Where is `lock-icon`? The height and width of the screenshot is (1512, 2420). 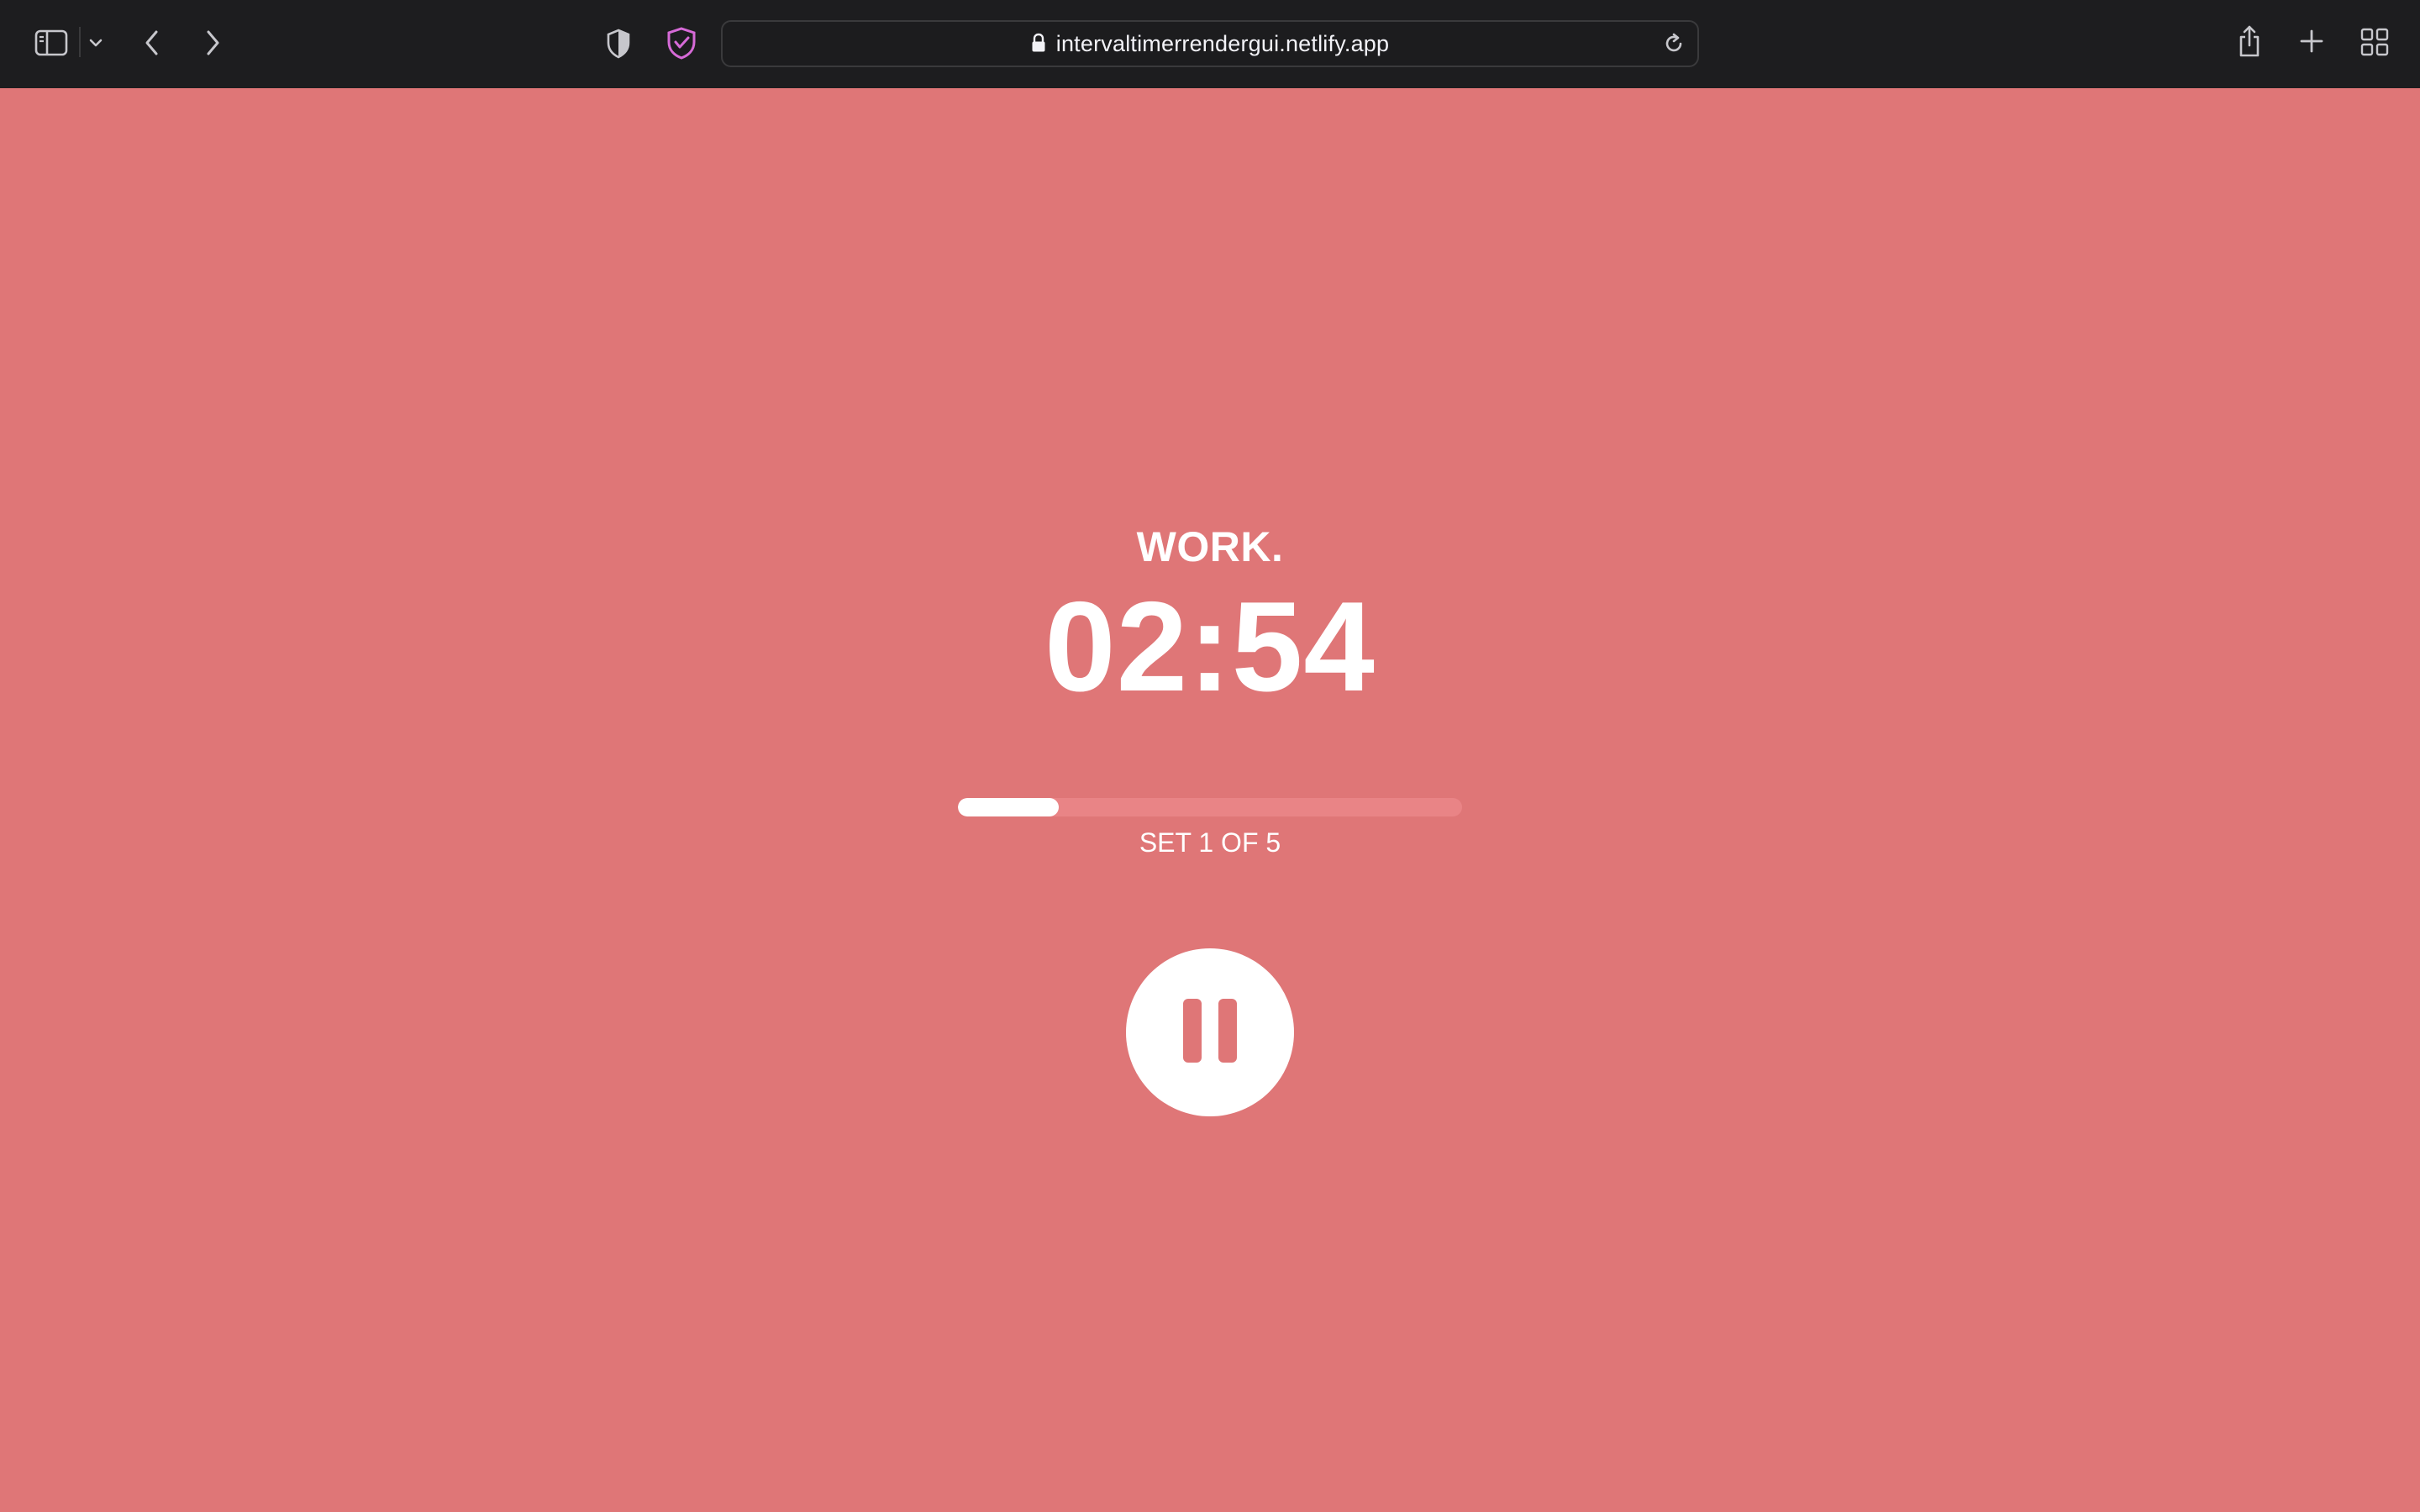 lock-icon is located at coordinates (1038, 44).